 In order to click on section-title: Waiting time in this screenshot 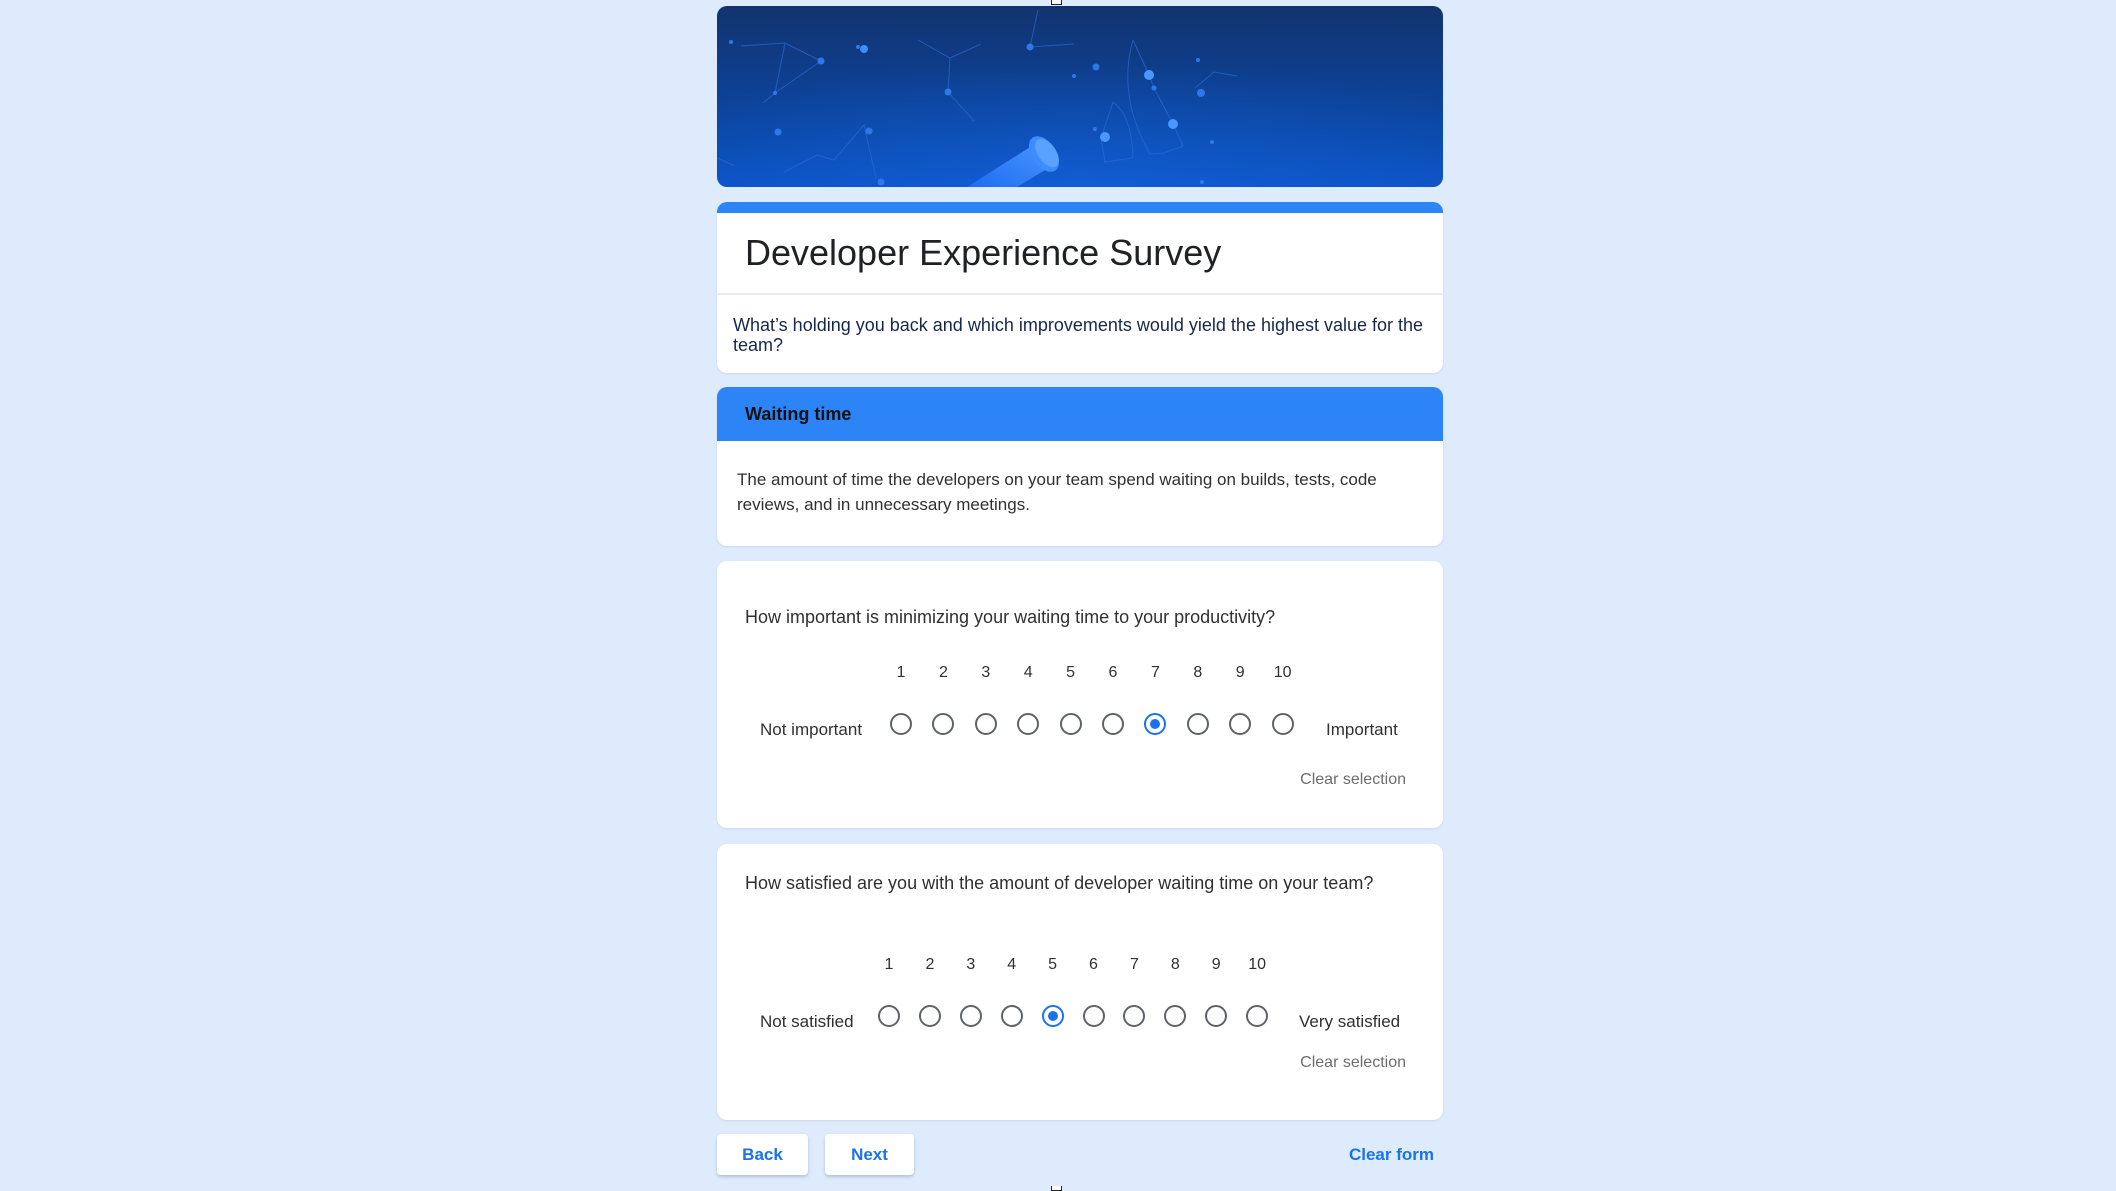, I will do `click(1080, 414)`.